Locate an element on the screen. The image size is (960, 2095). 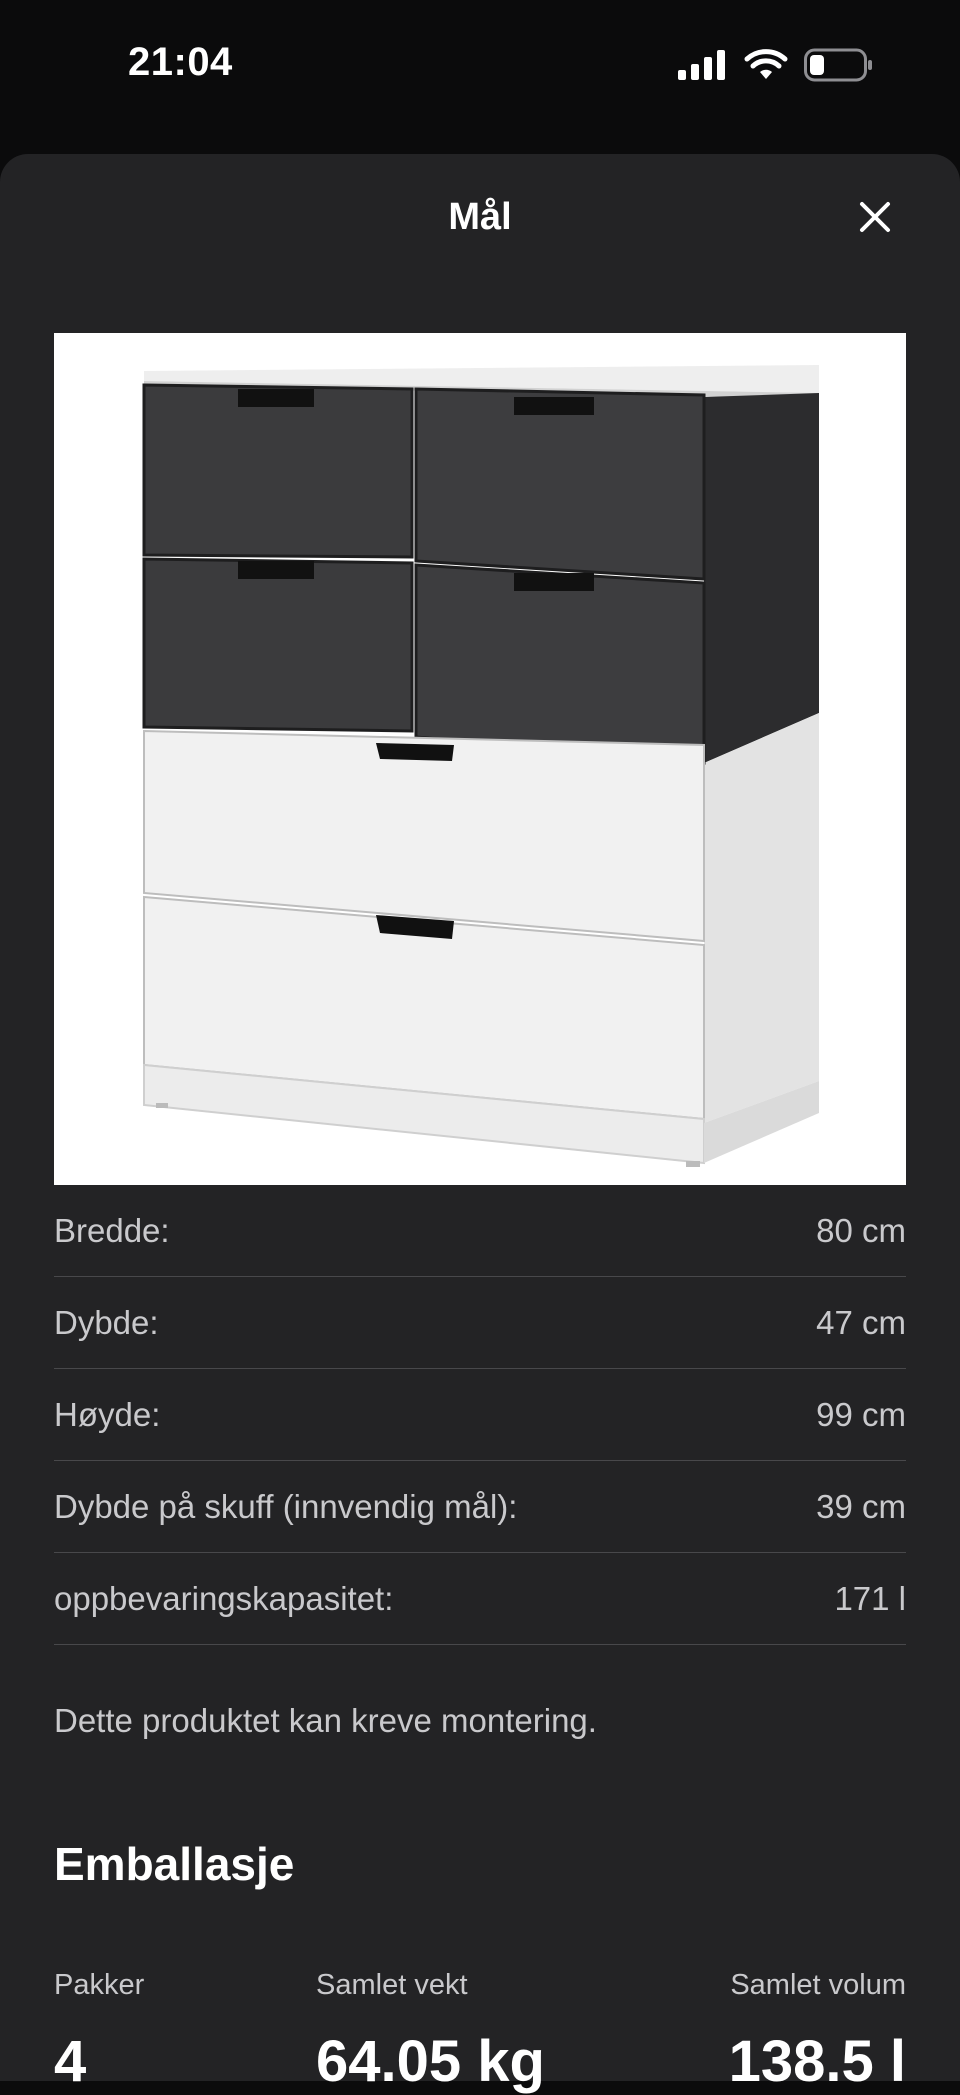
spec-label: oppbevaringskapasitet: is located at coordinates (224, 1598).